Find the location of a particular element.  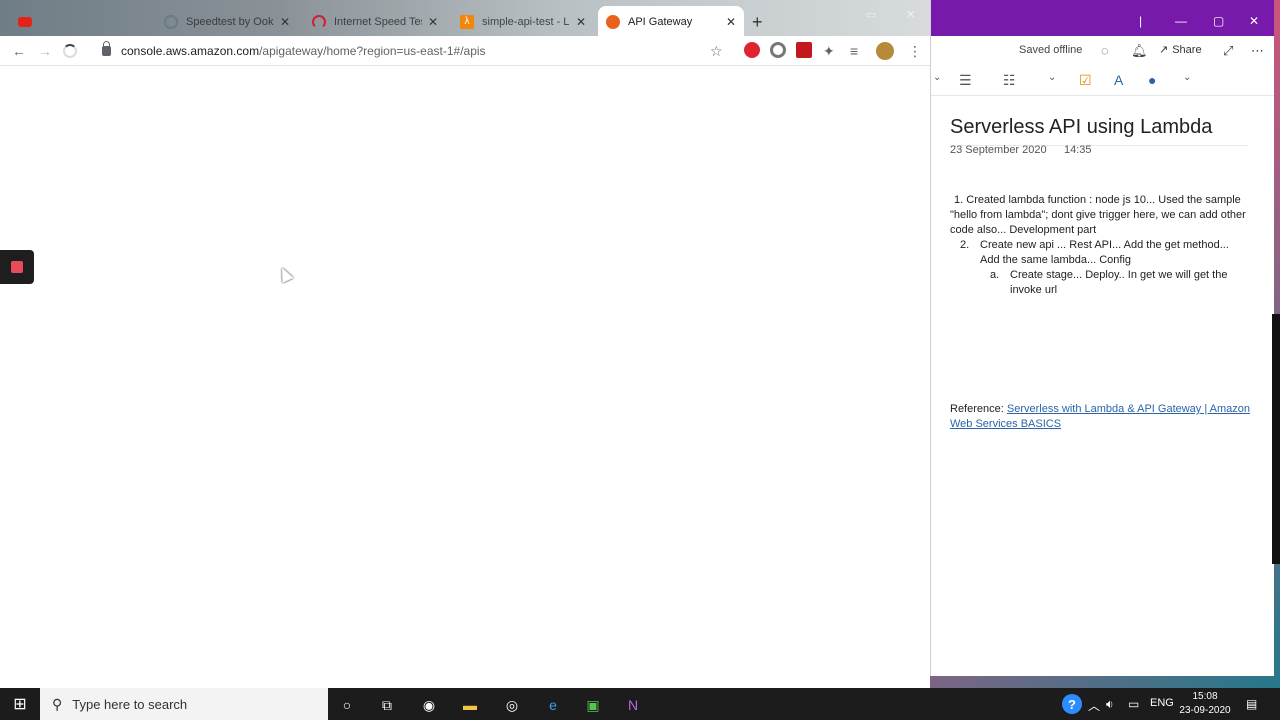

tab-speedtest: Speedtest by Ookla ✕ is located at coordinates (229, 22).